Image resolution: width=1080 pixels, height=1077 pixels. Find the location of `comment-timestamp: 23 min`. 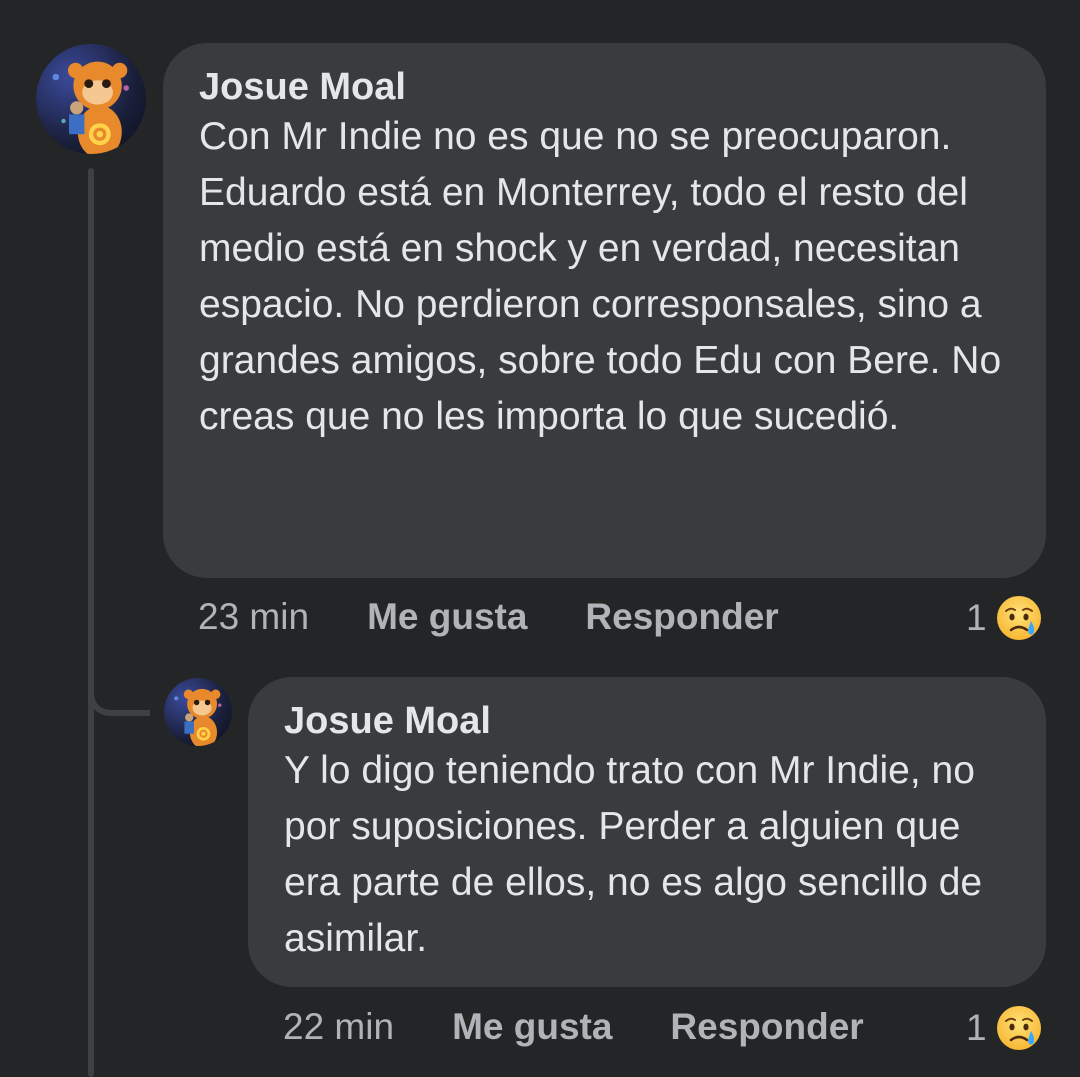

comment-timestamp: 23 min is located at coordinates (253, 617).